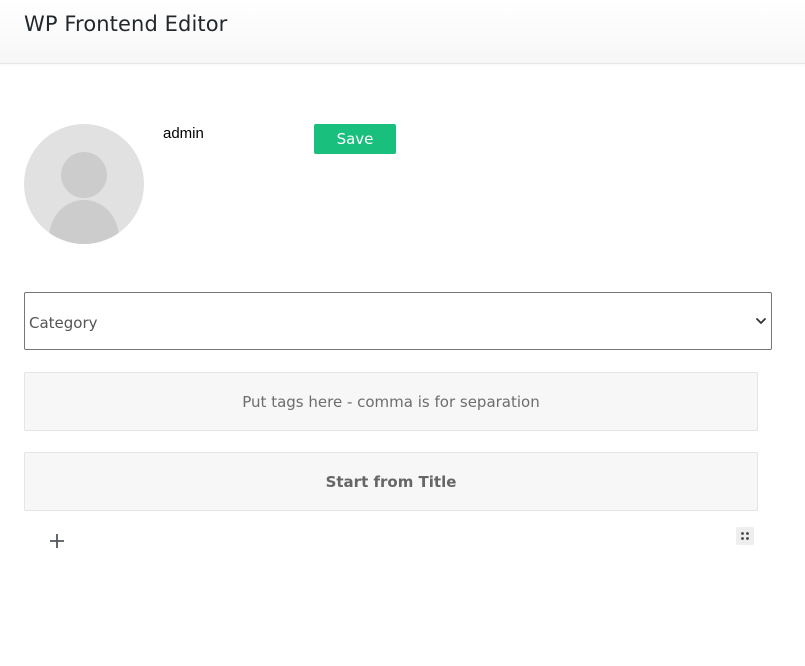 Image resolution: width=805 pixels, height=666 pixels. What do you see at coordinates (84, 198) in the screenshot?
I see `user-avatar-icon` at bounding box center [84, 198].